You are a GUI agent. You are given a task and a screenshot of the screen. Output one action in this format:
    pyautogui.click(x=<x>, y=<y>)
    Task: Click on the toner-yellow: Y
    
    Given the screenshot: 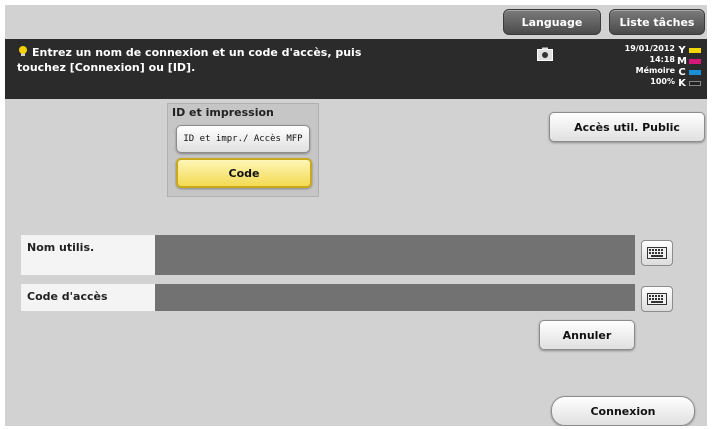 What is the action you would take?
    pyautogui.click(x=690, y=50)
    